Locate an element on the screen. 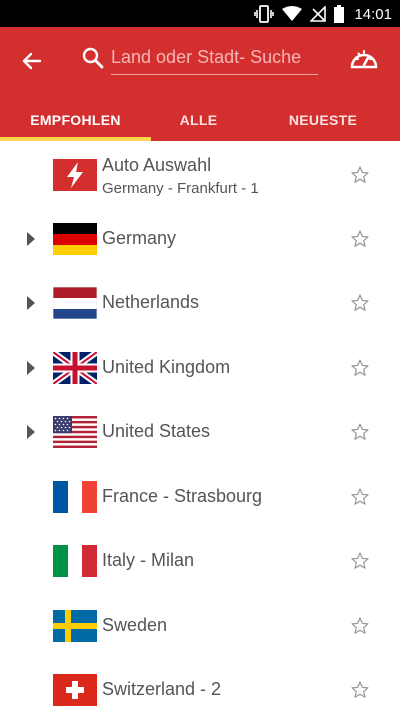  france-flag-icon is located at coordinates (75, 497).